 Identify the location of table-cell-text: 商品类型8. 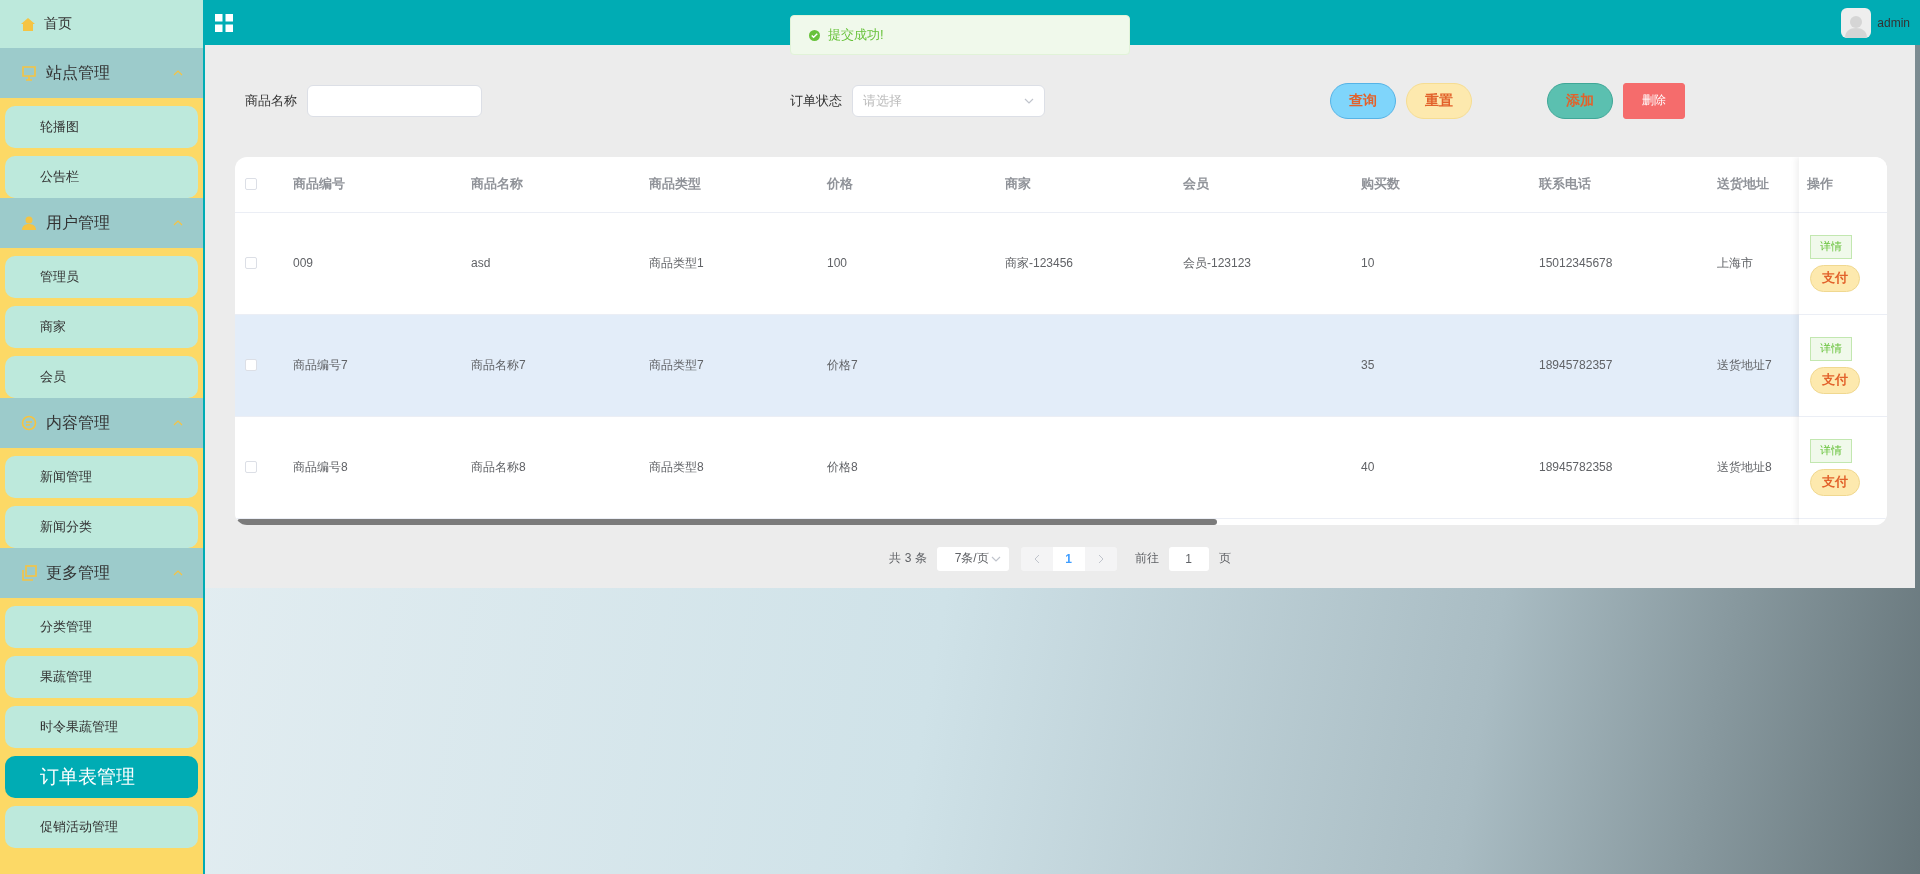
(677, 467).